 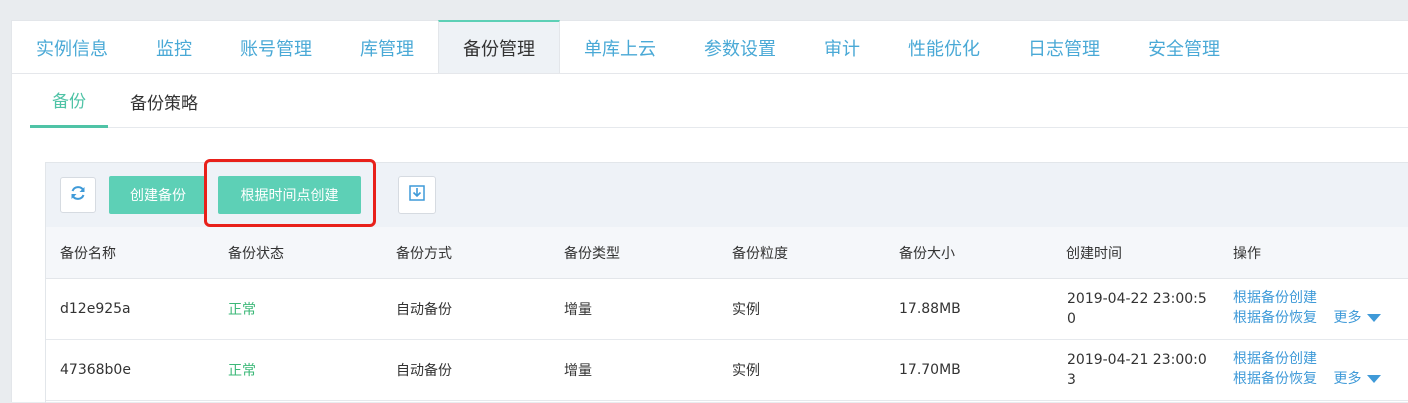 What do you see at coordinates (95, 370) in the screenshot?
I see `backup-name: 47368b0e` at bounding box center [95, 370].